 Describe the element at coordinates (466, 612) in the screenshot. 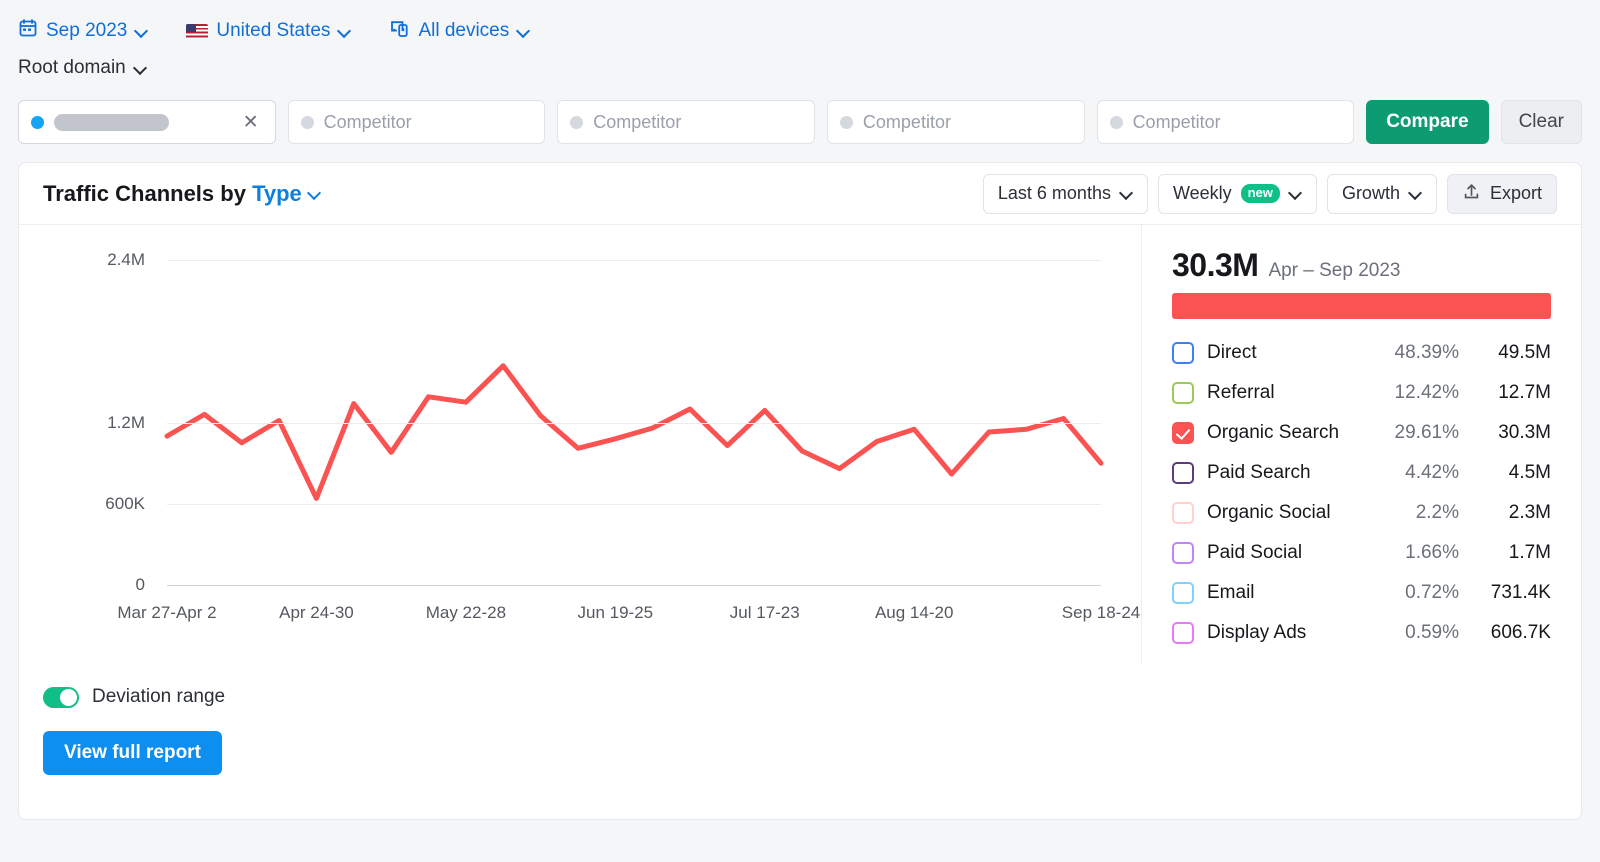

I see `x-axis-tick-label: May 22-28` at that location.